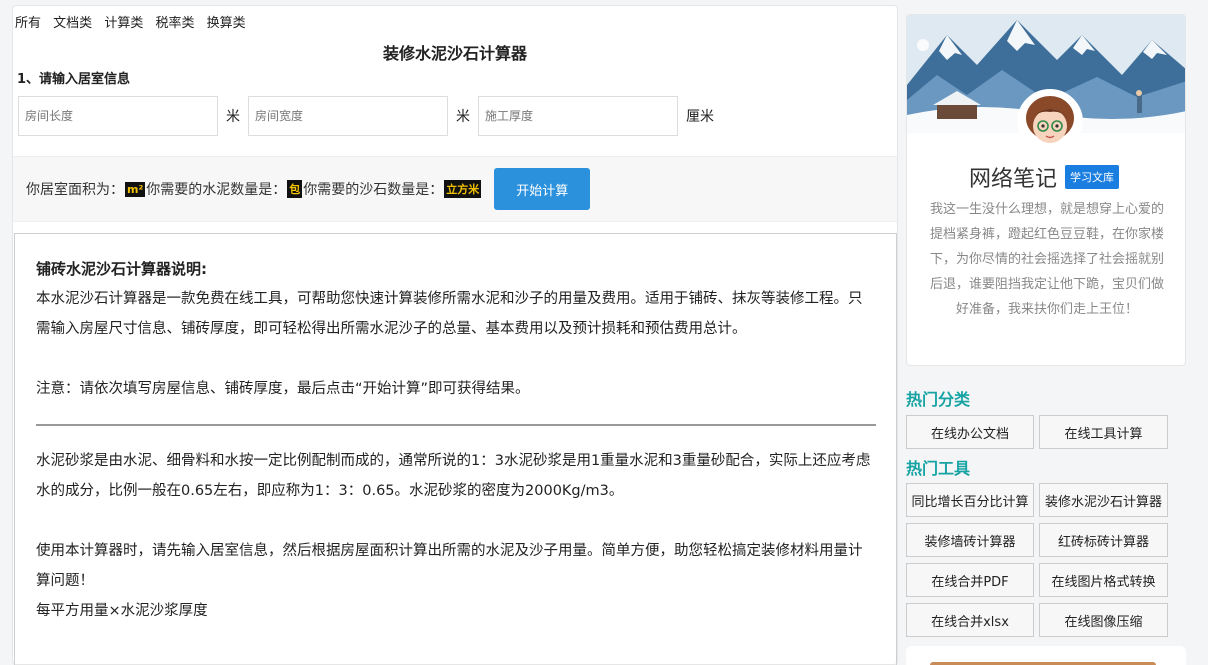  I want to click on tool-red-brick-calculator: 红砖标砖计算器, so click(1103, 540).